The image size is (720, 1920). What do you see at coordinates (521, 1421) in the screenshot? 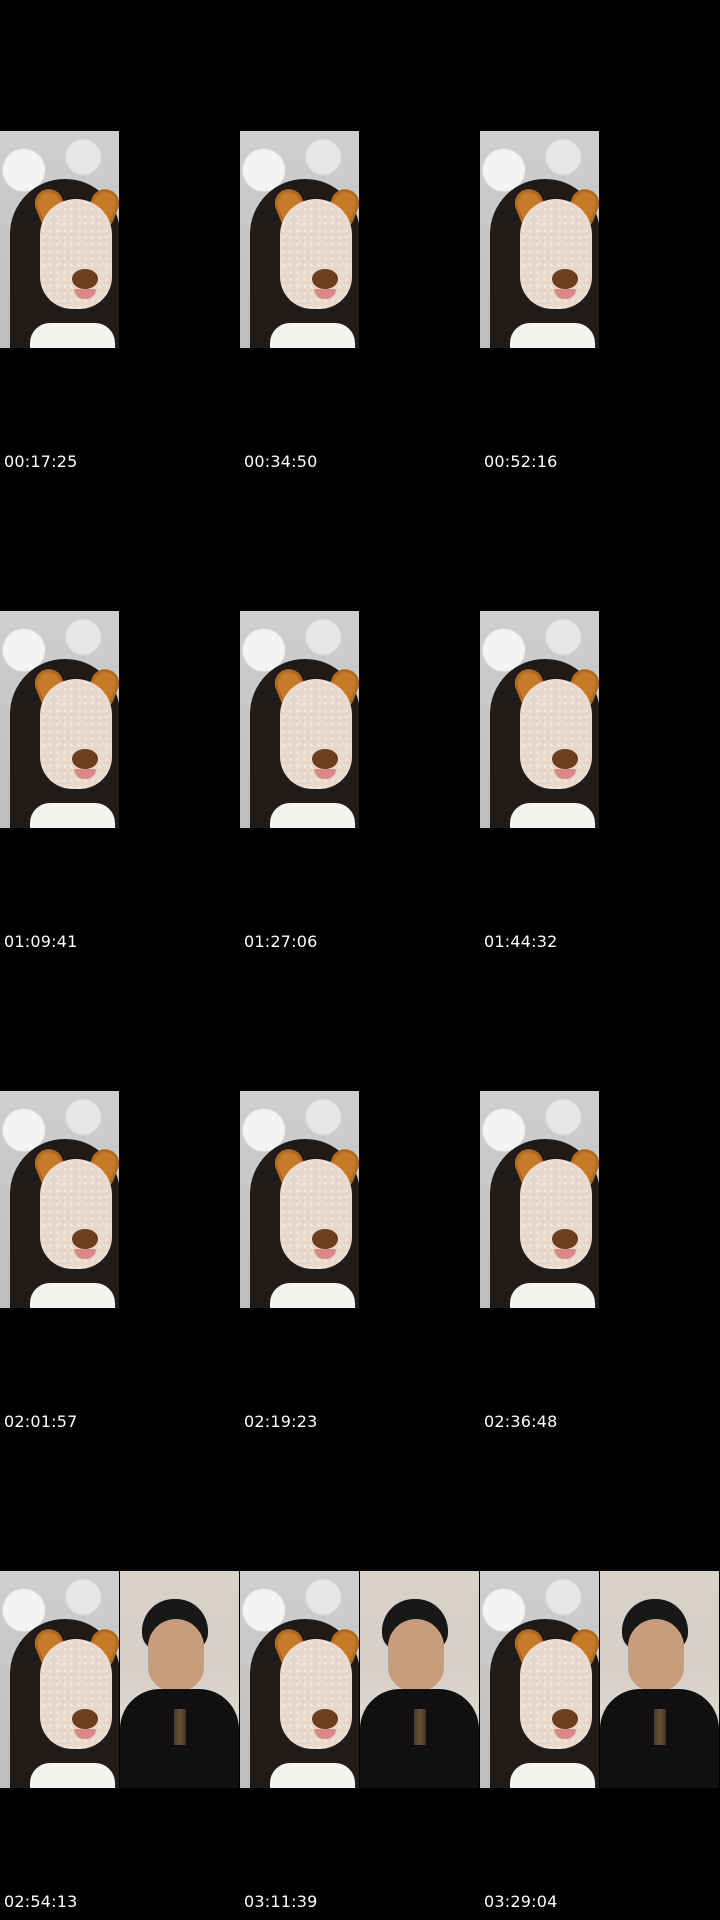
I see `timestamp: 02:36:48` at bounding box center [521, 1421].